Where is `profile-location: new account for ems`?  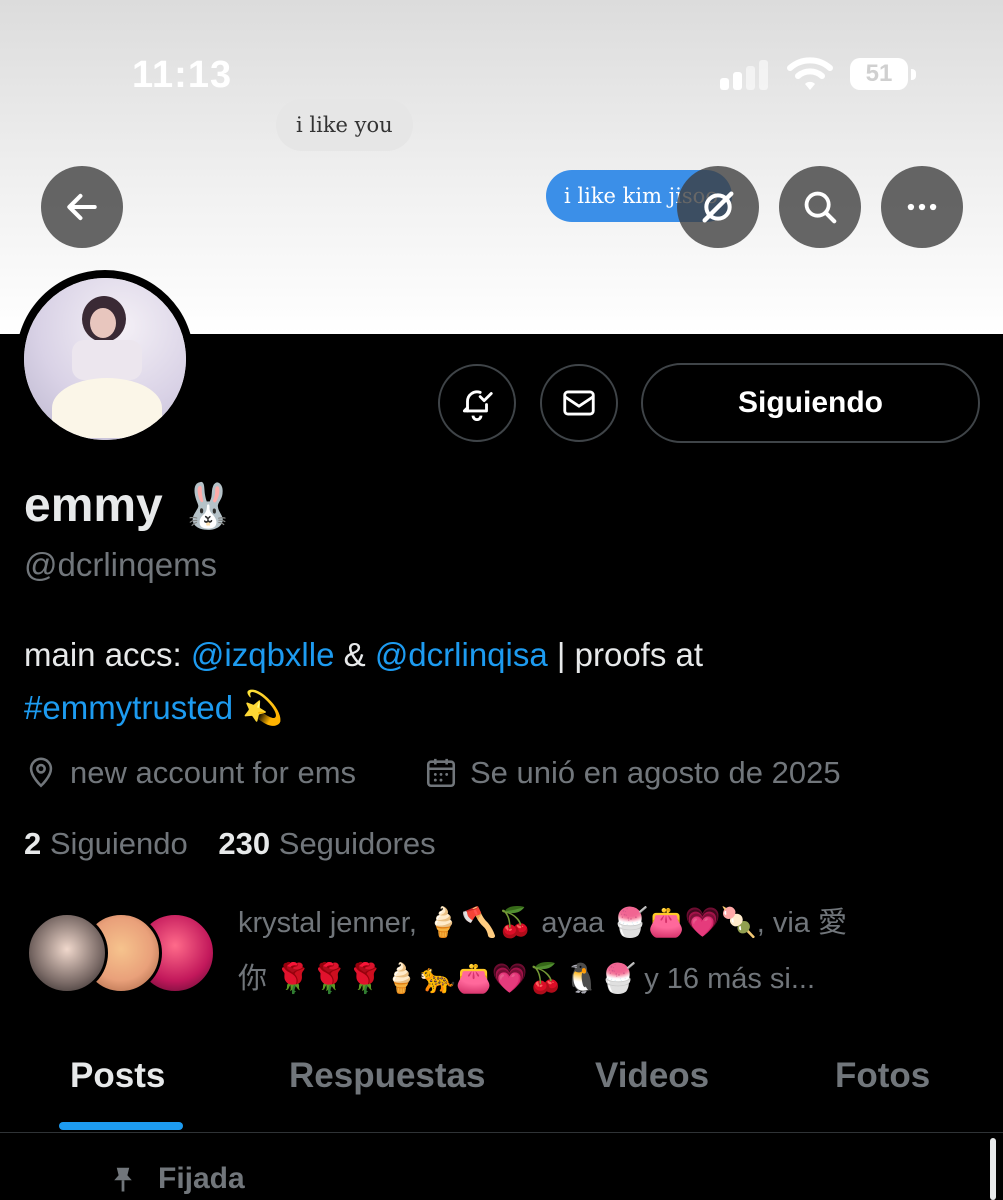
profile-location: new account for ems is located at coordinates (190, 773).